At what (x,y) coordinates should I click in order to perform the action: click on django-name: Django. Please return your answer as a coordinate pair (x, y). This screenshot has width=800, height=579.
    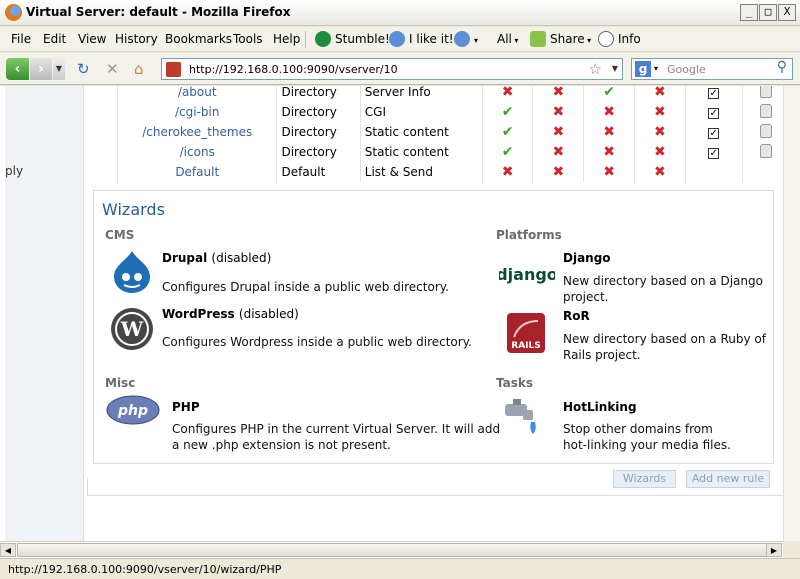
    Looking at the image, I should click on (587, 258).